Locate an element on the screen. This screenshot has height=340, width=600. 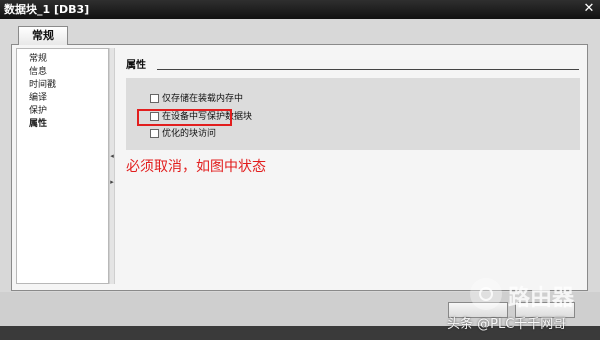
nav-item-attributes: 属性 is located at coordinates (62, 124).